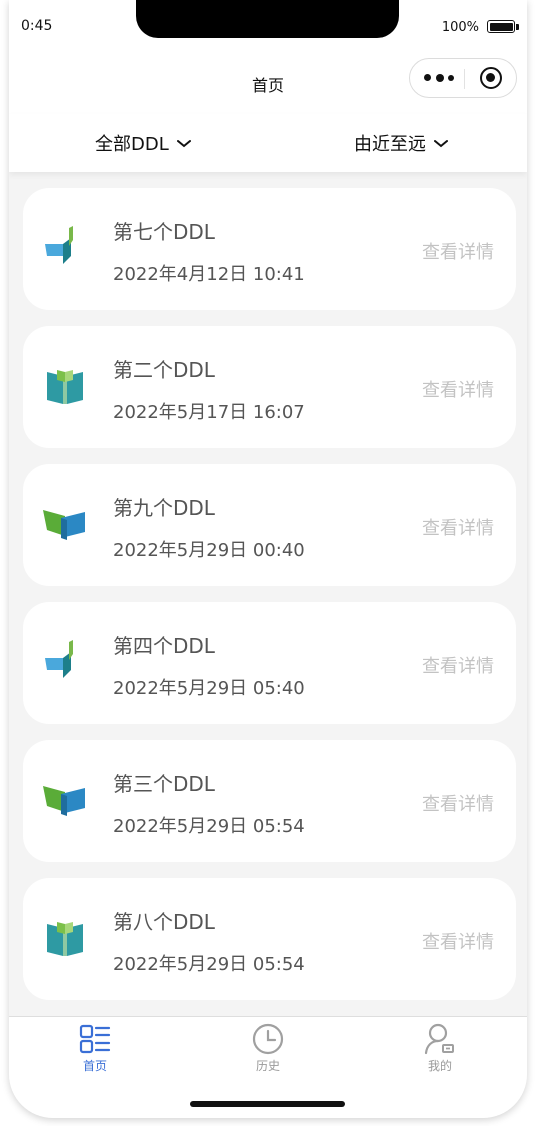  I want to click on battery-tip, so click(517, 27).